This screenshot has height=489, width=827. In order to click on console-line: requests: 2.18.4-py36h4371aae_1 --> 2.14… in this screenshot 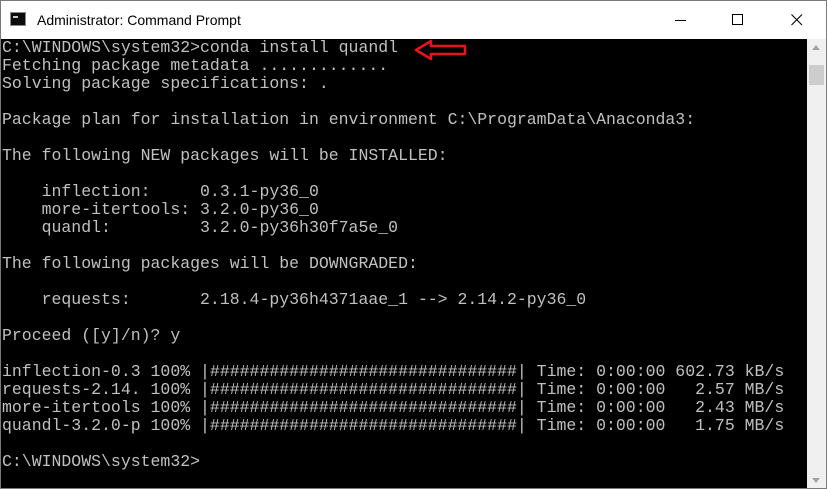, I will do `click(294, 299)`.